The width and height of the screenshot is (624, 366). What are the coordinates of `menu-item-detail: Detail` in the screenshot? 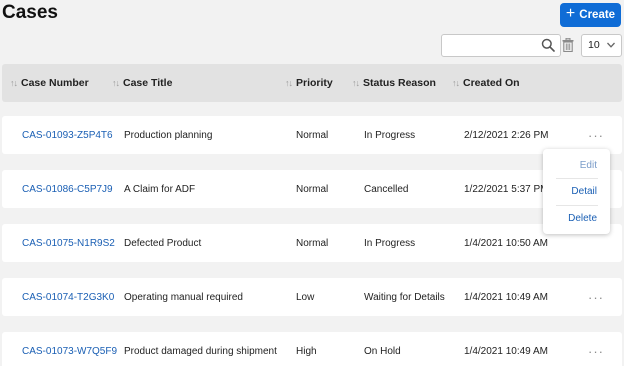 It's located at (576, 191).